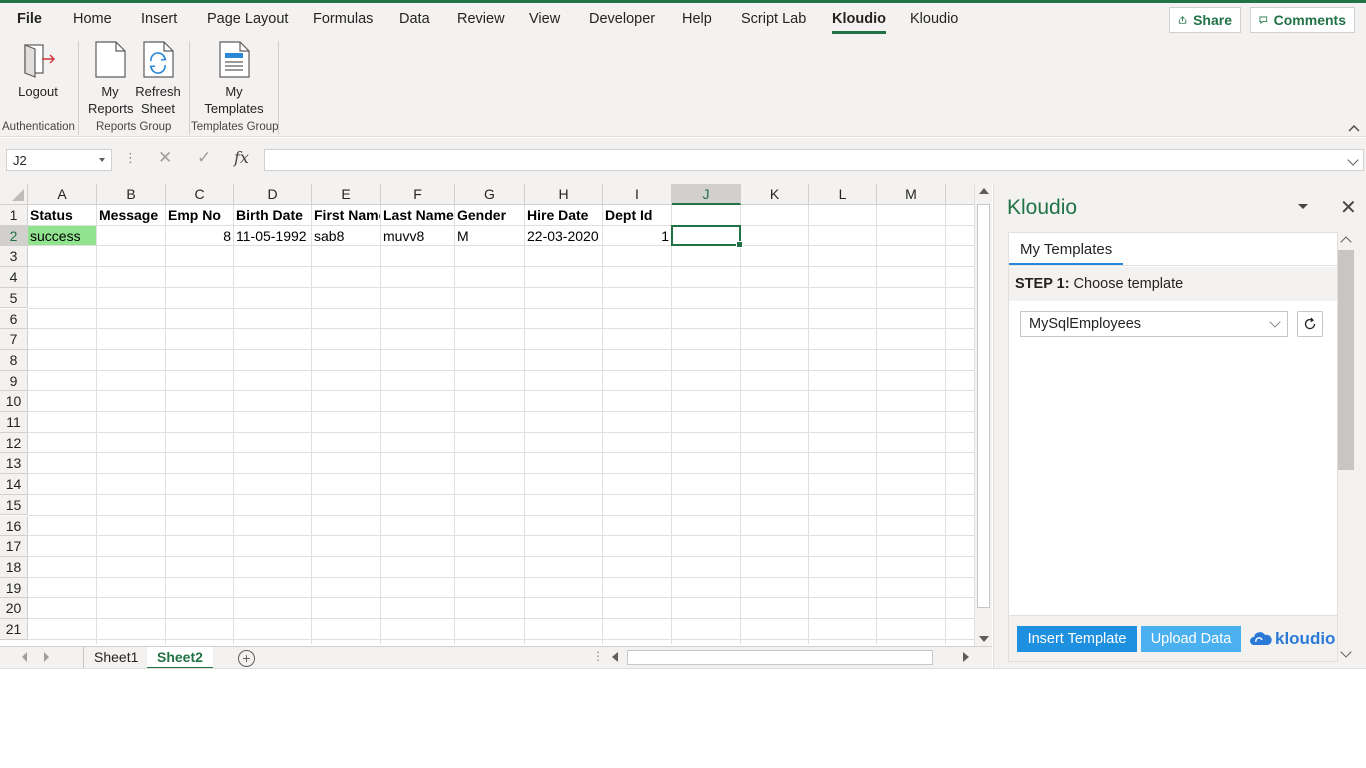 The height and width of the screenshot is (768, 1366). Describe the element at coordinates (598, 656) in the screenshot. I see `splitter-icon: ⋮` at that location.